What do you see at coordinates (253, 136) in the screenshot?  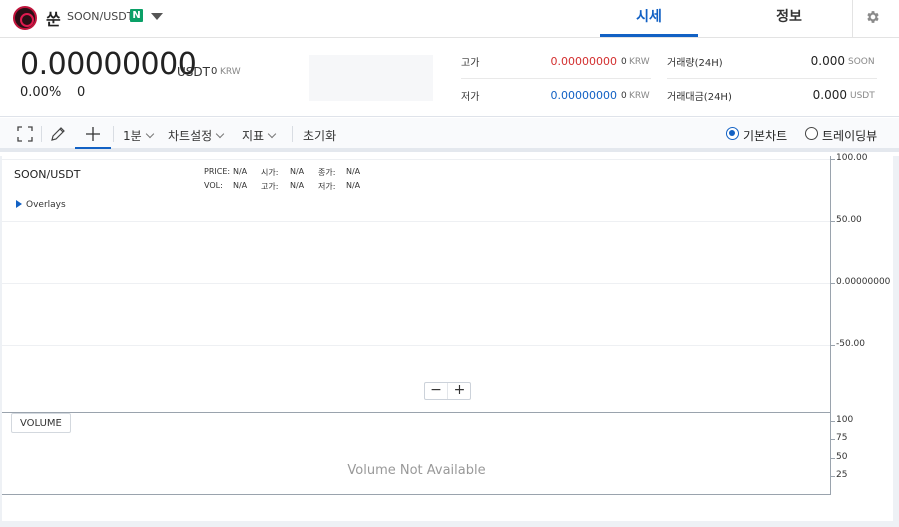 I see `indicators-label: 지표` at bounding box center [253, 136].